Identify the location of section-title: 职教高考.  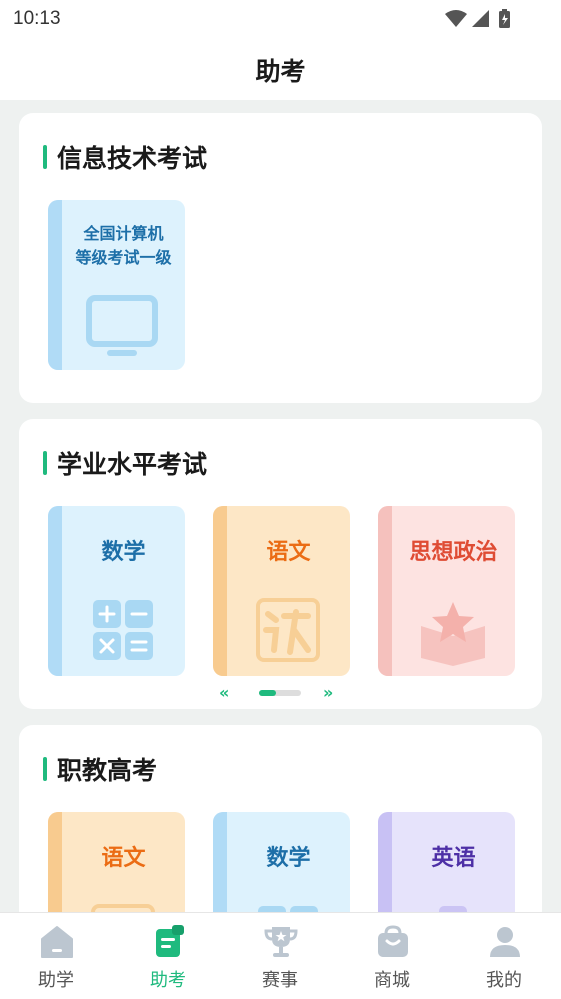
(100, 769).